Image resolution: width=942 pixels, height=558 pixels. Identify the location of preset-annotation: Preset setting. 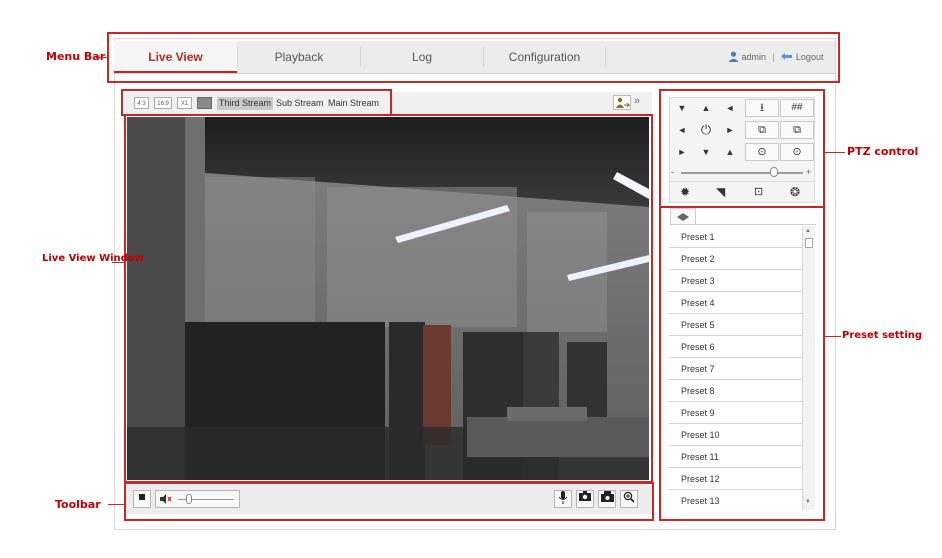
(882, 335).